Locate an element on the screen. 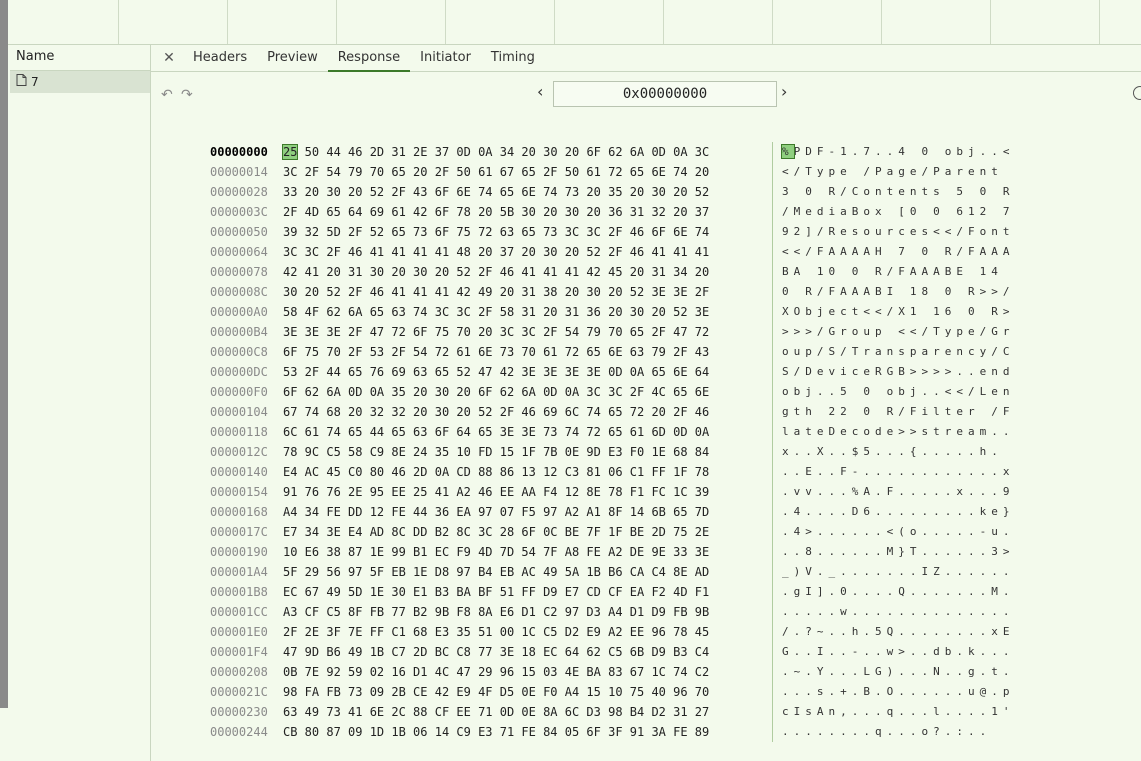  offset-label: 00000014 is located at coordinates (239, 172).